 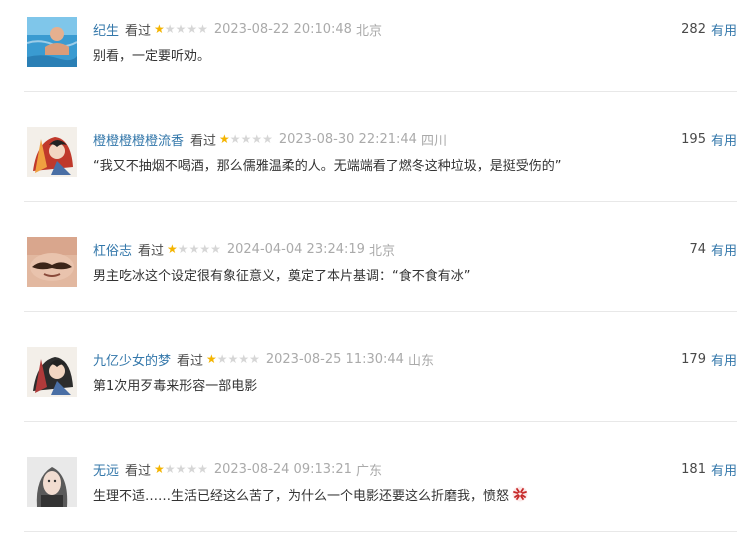 I want to click on comment-header: 无远 看过 ★ ★ ★ ★ ★ 2023-08-24 09:13:21 广东, so click(x=237, y=469).